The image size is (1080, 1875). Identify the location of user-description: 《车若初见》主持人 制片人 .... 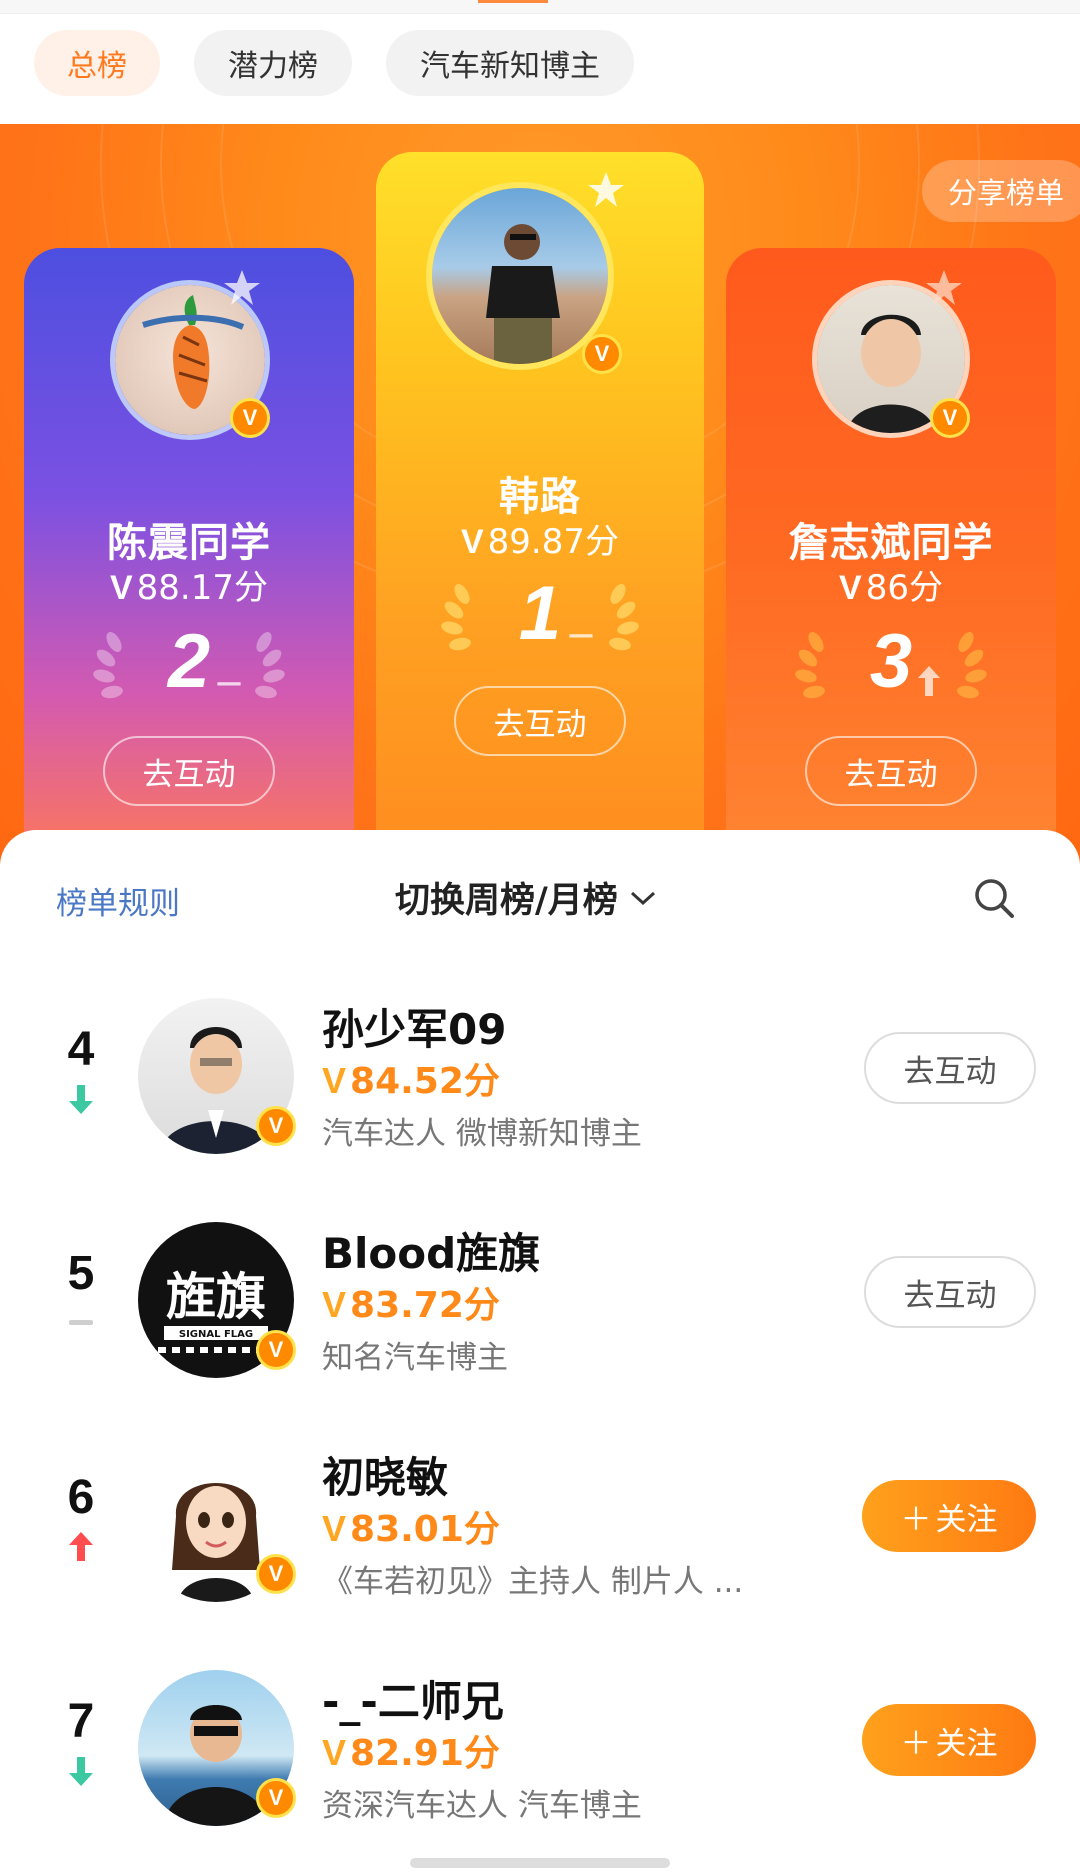
(533, 1582).